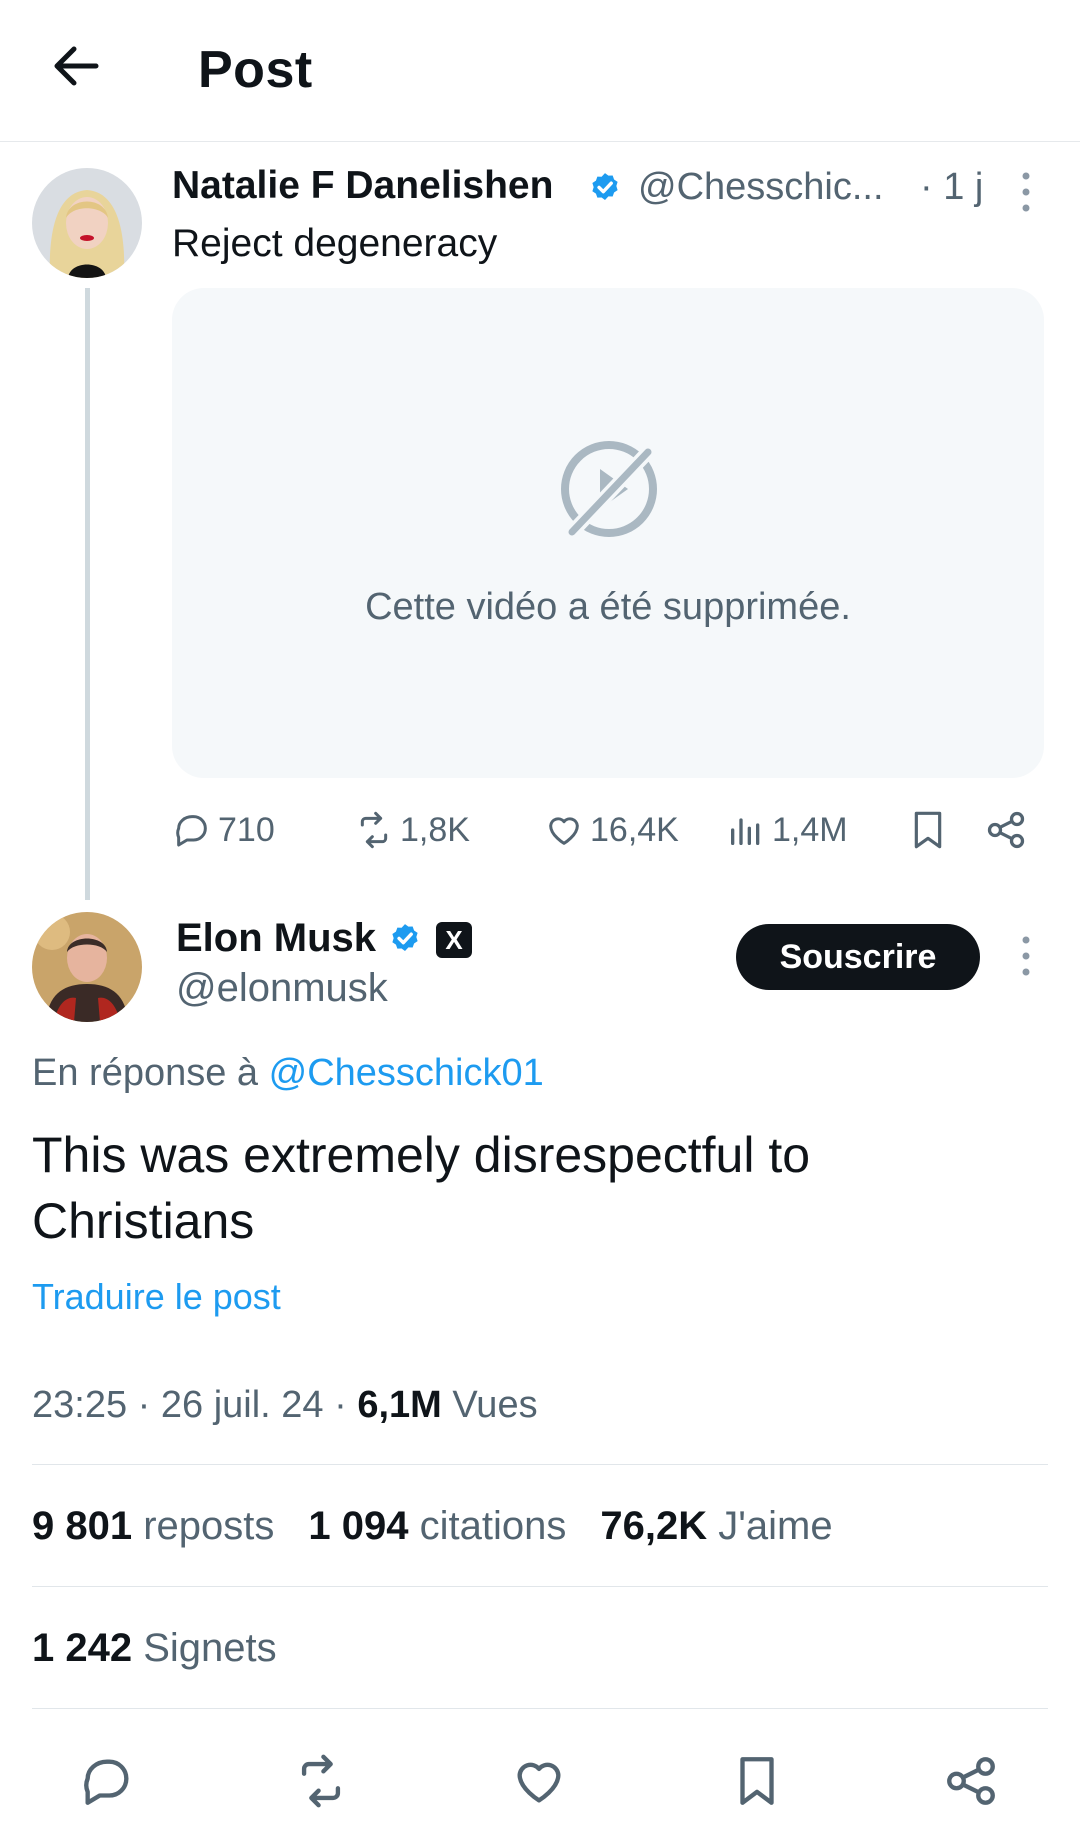 The height and width of the screenshot is (1839, 1080). What do you see at coordinates (810, 829) in the screenshot?
I see `views-count: 1,4M` at bounding box center [810, 829].